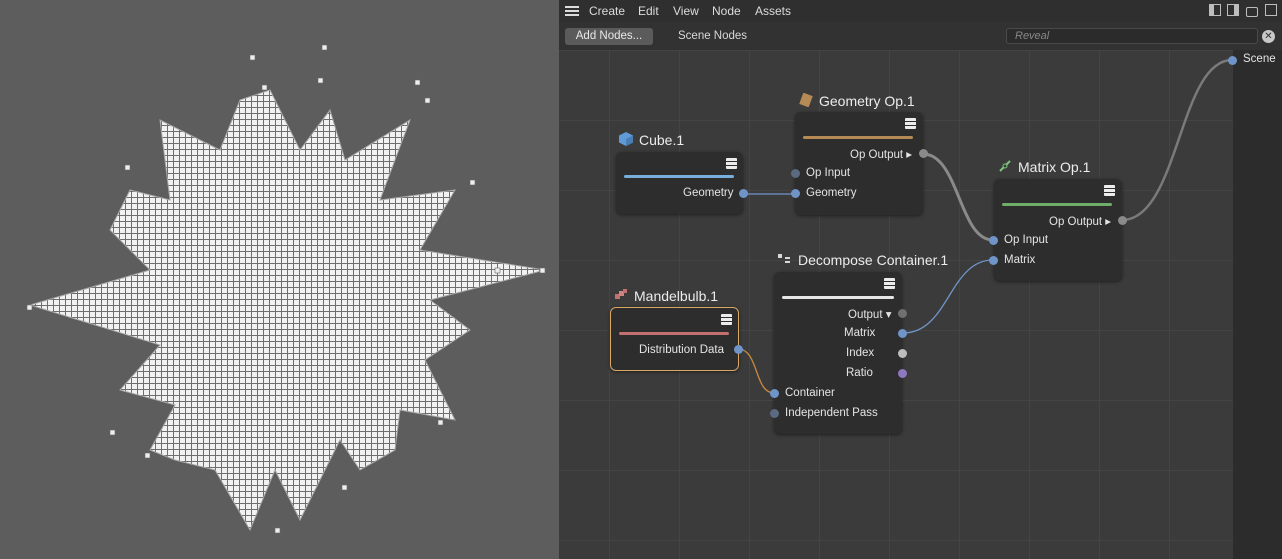 The height and width of the screenshot is (559, 1282). Describe the element at coordinates (676, 296) in the screenshot. I see `mandelbulb-node-title: Mandelbulb.1` at that location.